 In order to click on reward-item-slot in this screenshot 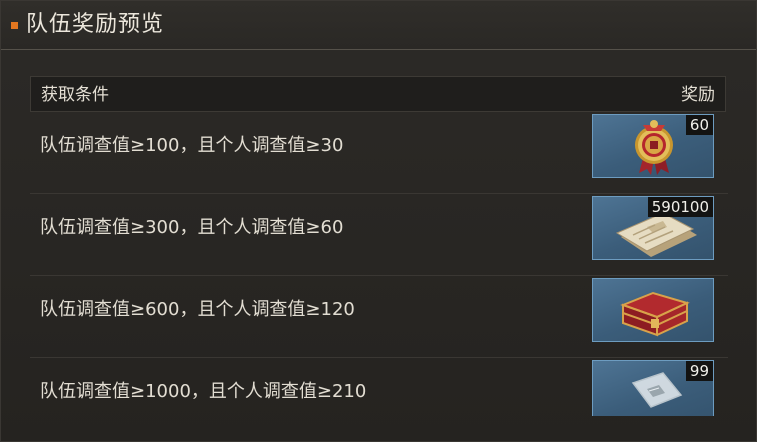, I will do `click(653, 310)`.